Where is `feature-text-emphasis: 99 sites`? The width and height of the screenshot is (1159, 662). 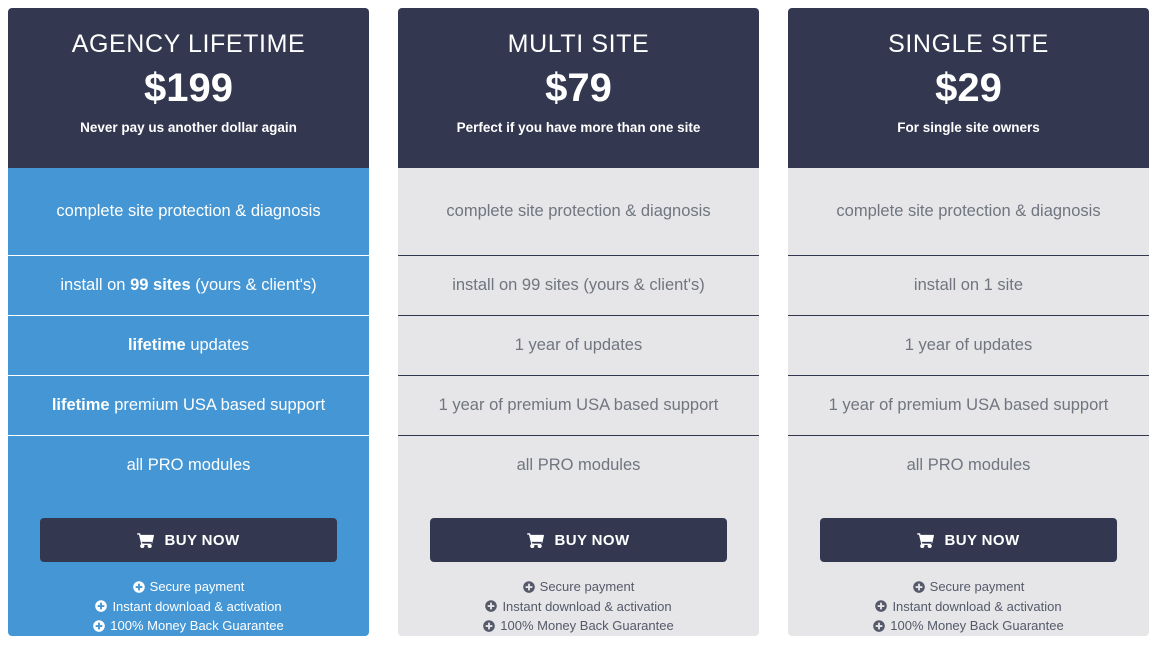 feature-text-emphasis: 99 sites is located at coordinates (160, 284).